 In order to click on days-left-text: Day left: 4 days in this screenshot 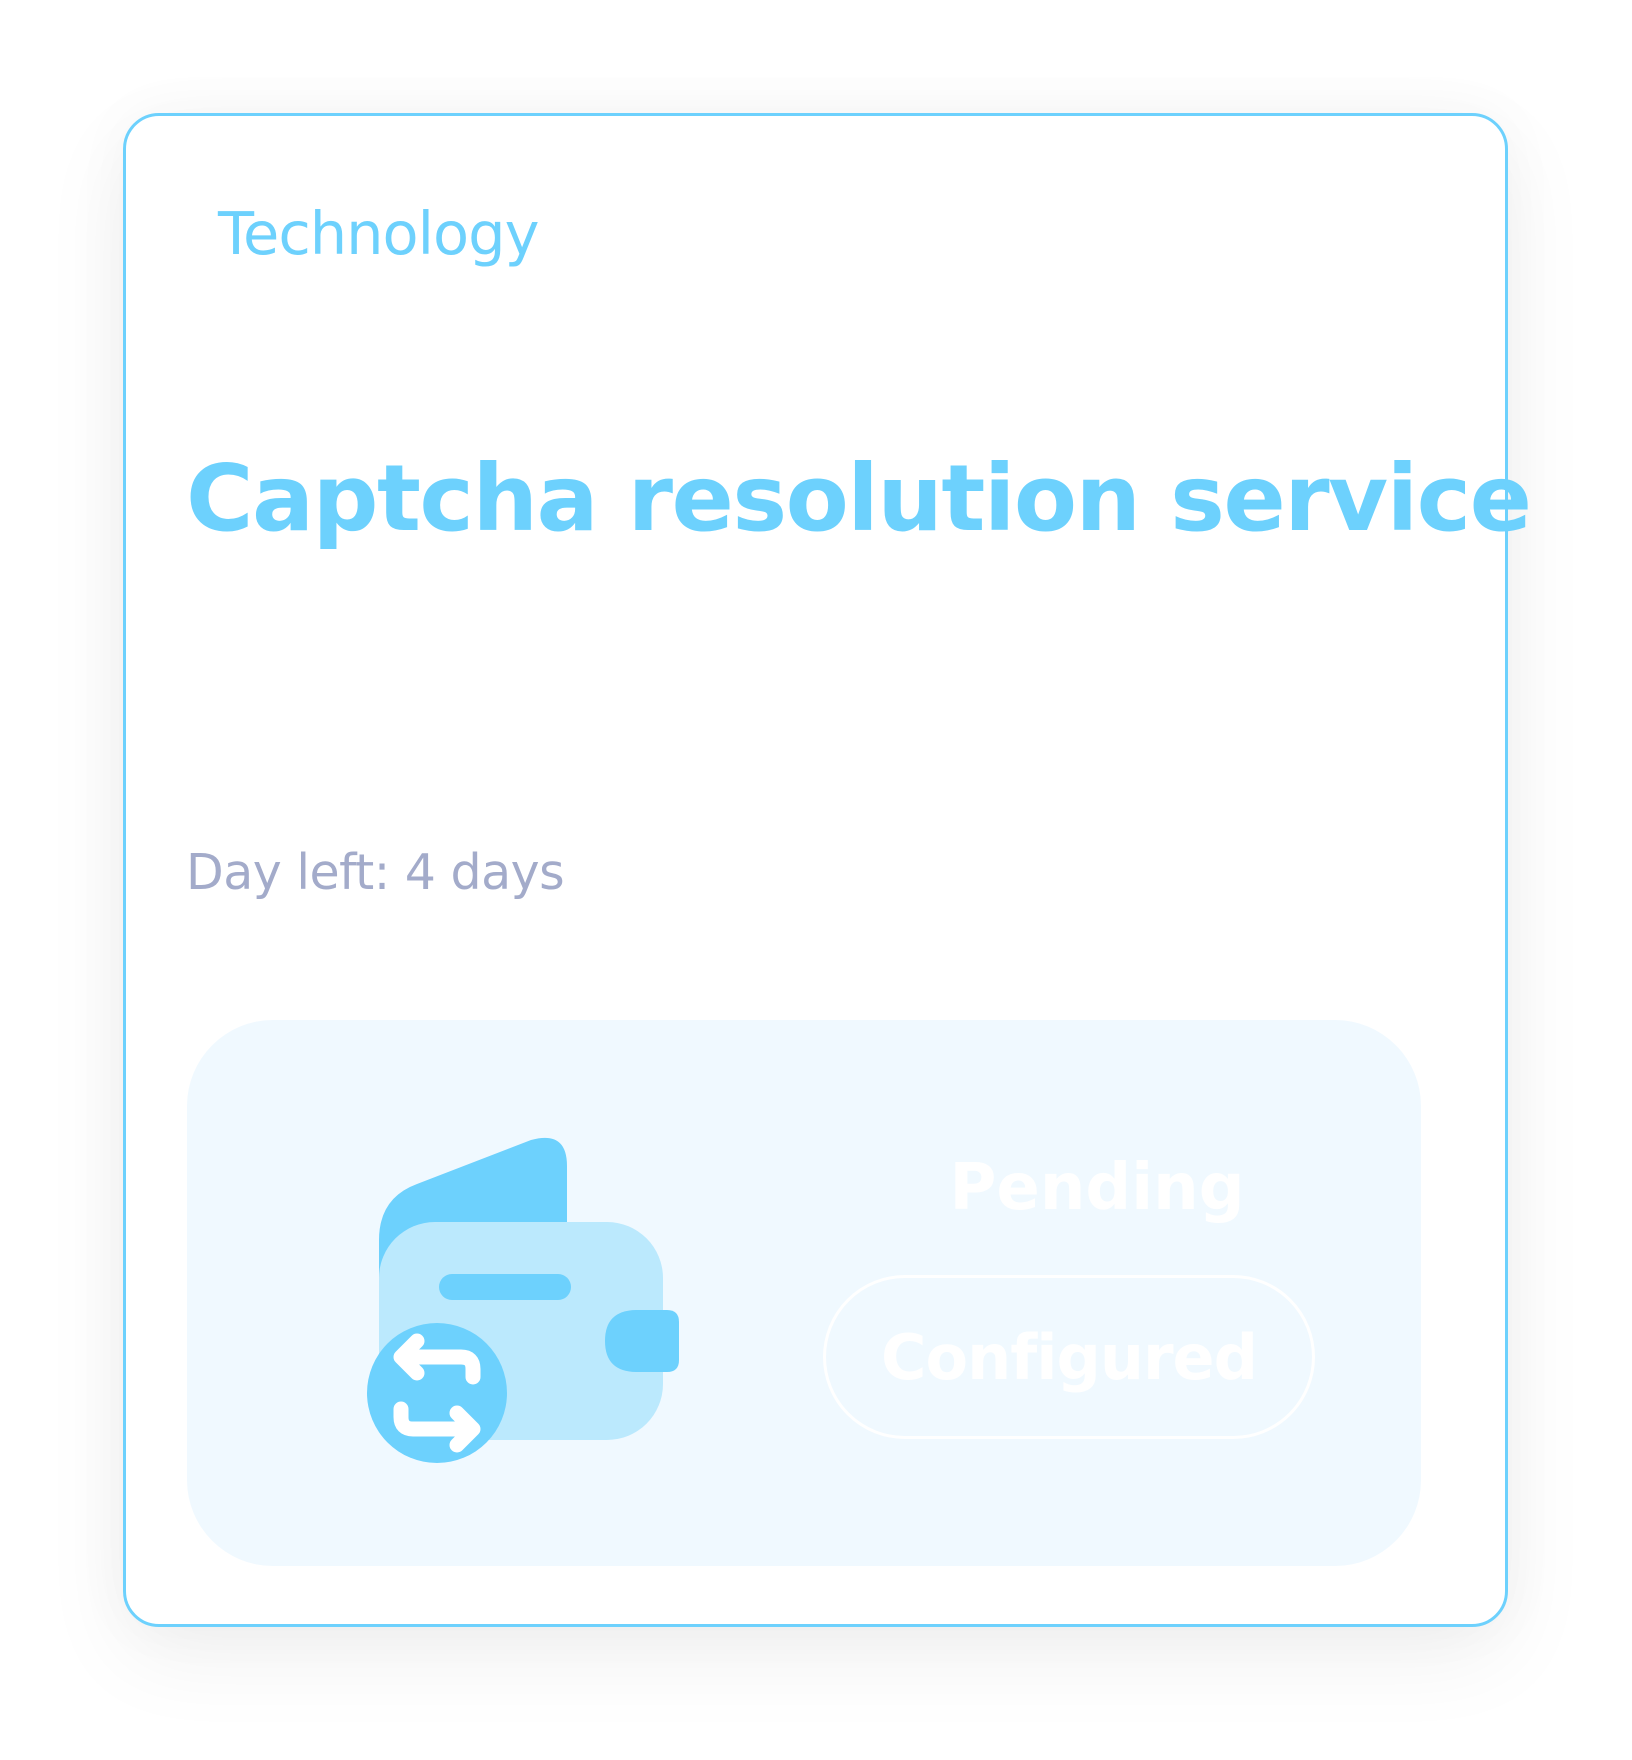, I will do `click(375, 872)`.